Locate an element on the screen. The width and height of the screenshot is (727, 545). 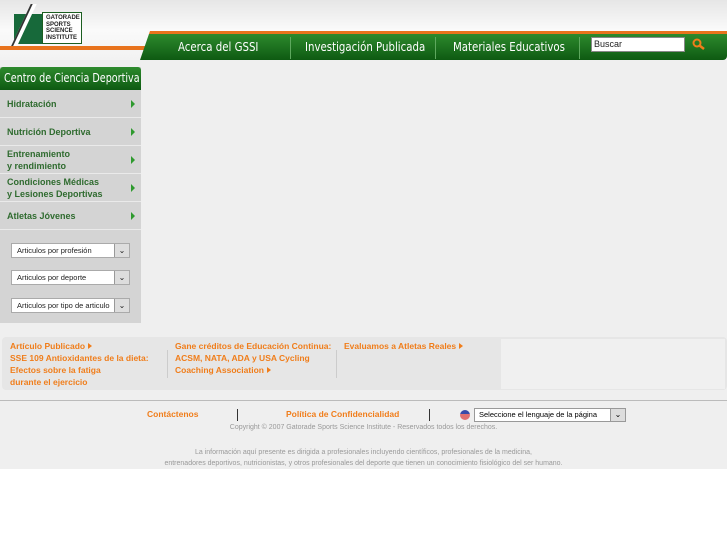
contact-link: Contáctenos is located at coordinates (172, 414).